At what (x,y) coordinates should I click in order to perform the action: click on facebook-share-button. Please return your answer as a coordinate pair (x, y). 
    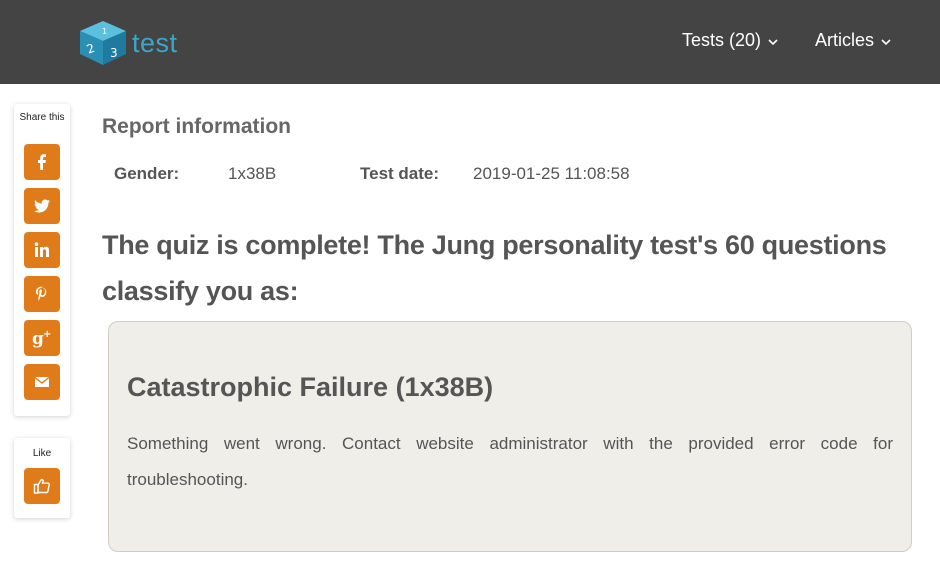
    Looking at the image, I should click on (42, 162).